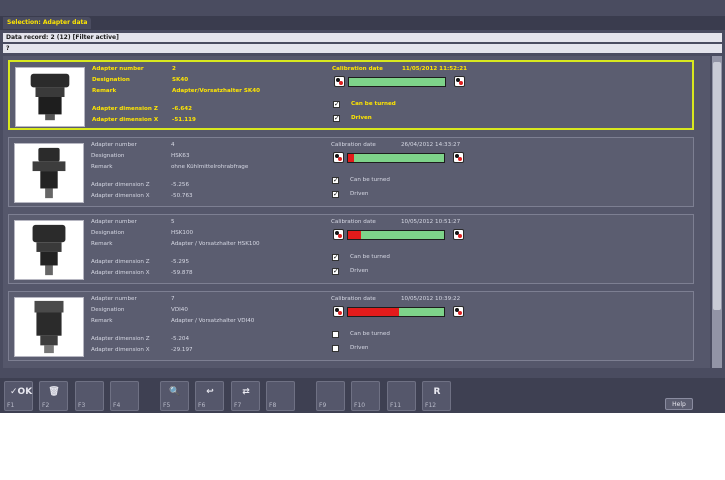 This screenshot has width=725, height=480. What do you see at coordinates (46, 405) in the screenshot?
I see `function-key-label: F2` at bounding box center [46, 405].